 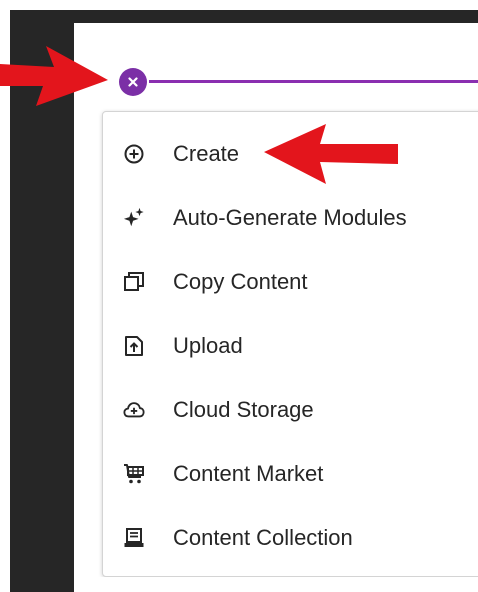 I want to click on annotation-arrow-left, so click(x=54, y=76).